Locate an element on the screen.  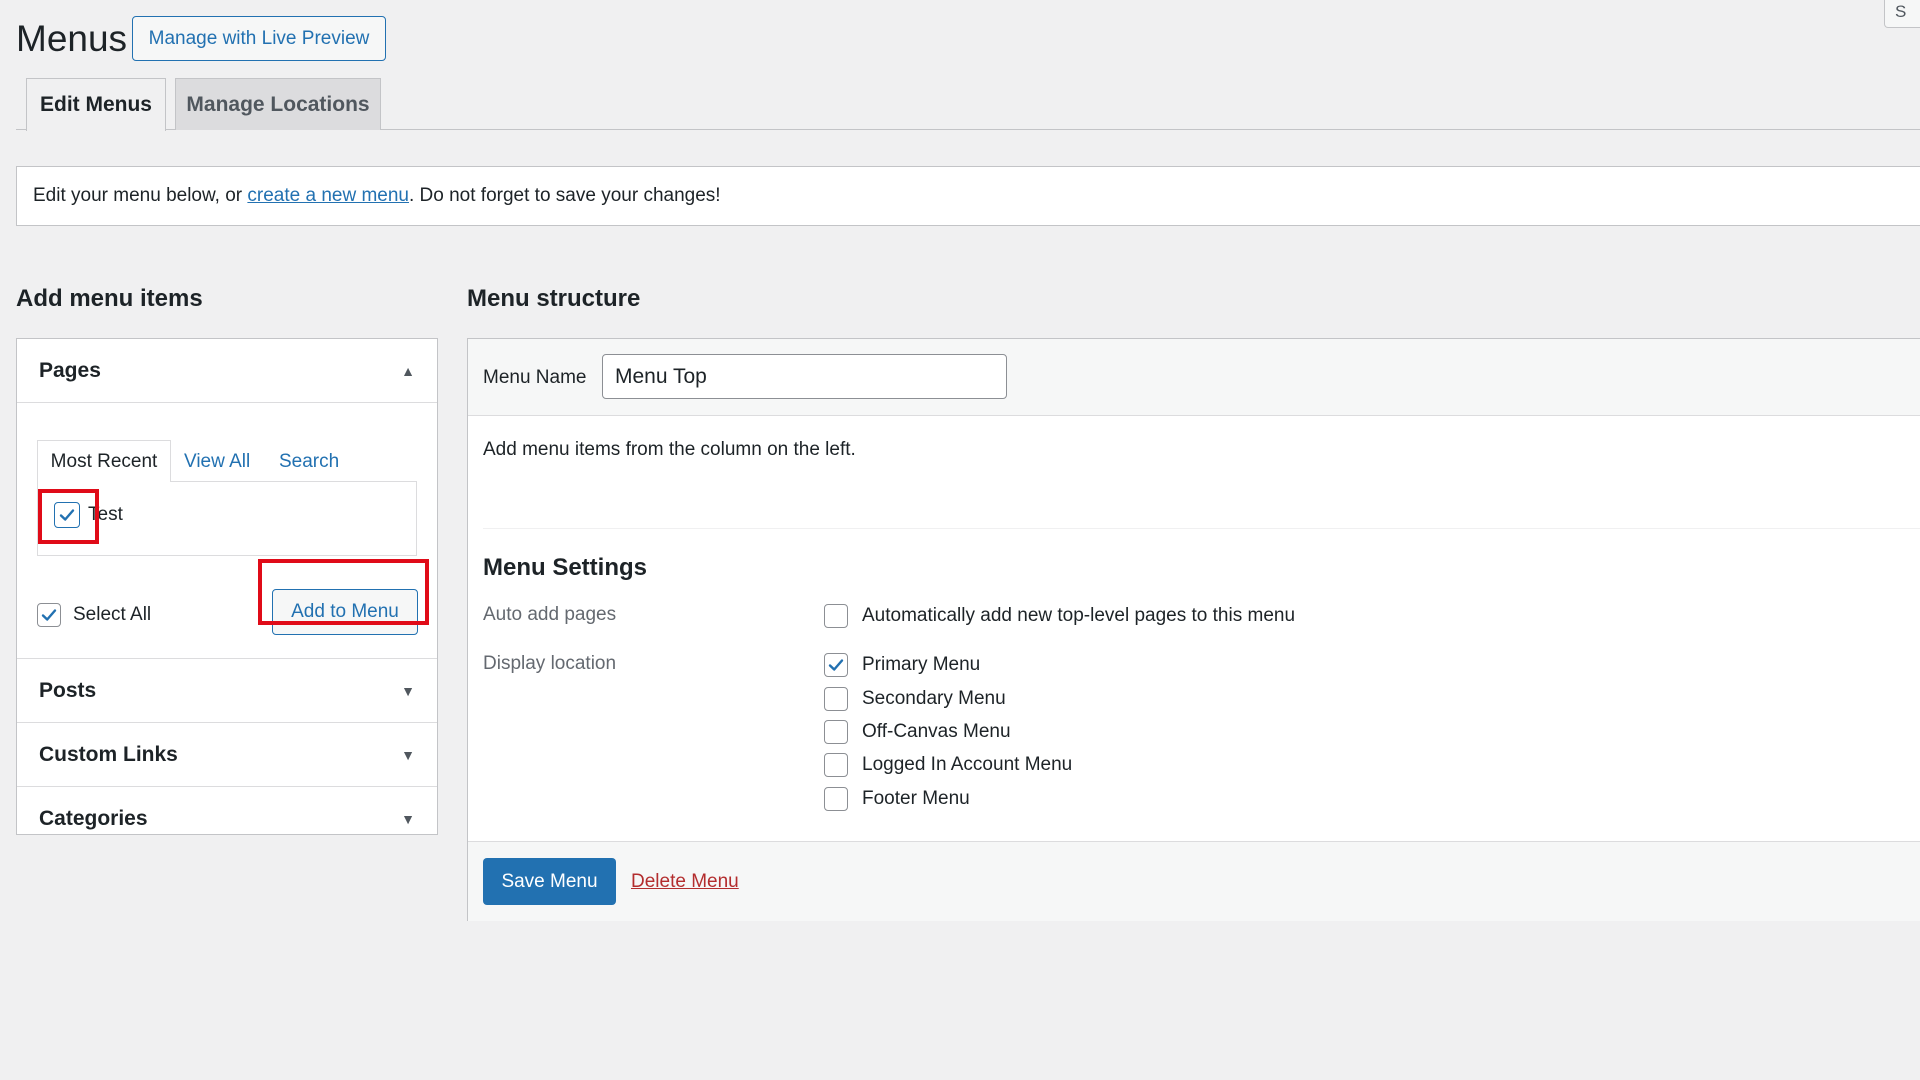
logged-in-account-menu-checkbox is located at coordinates (836, 765).